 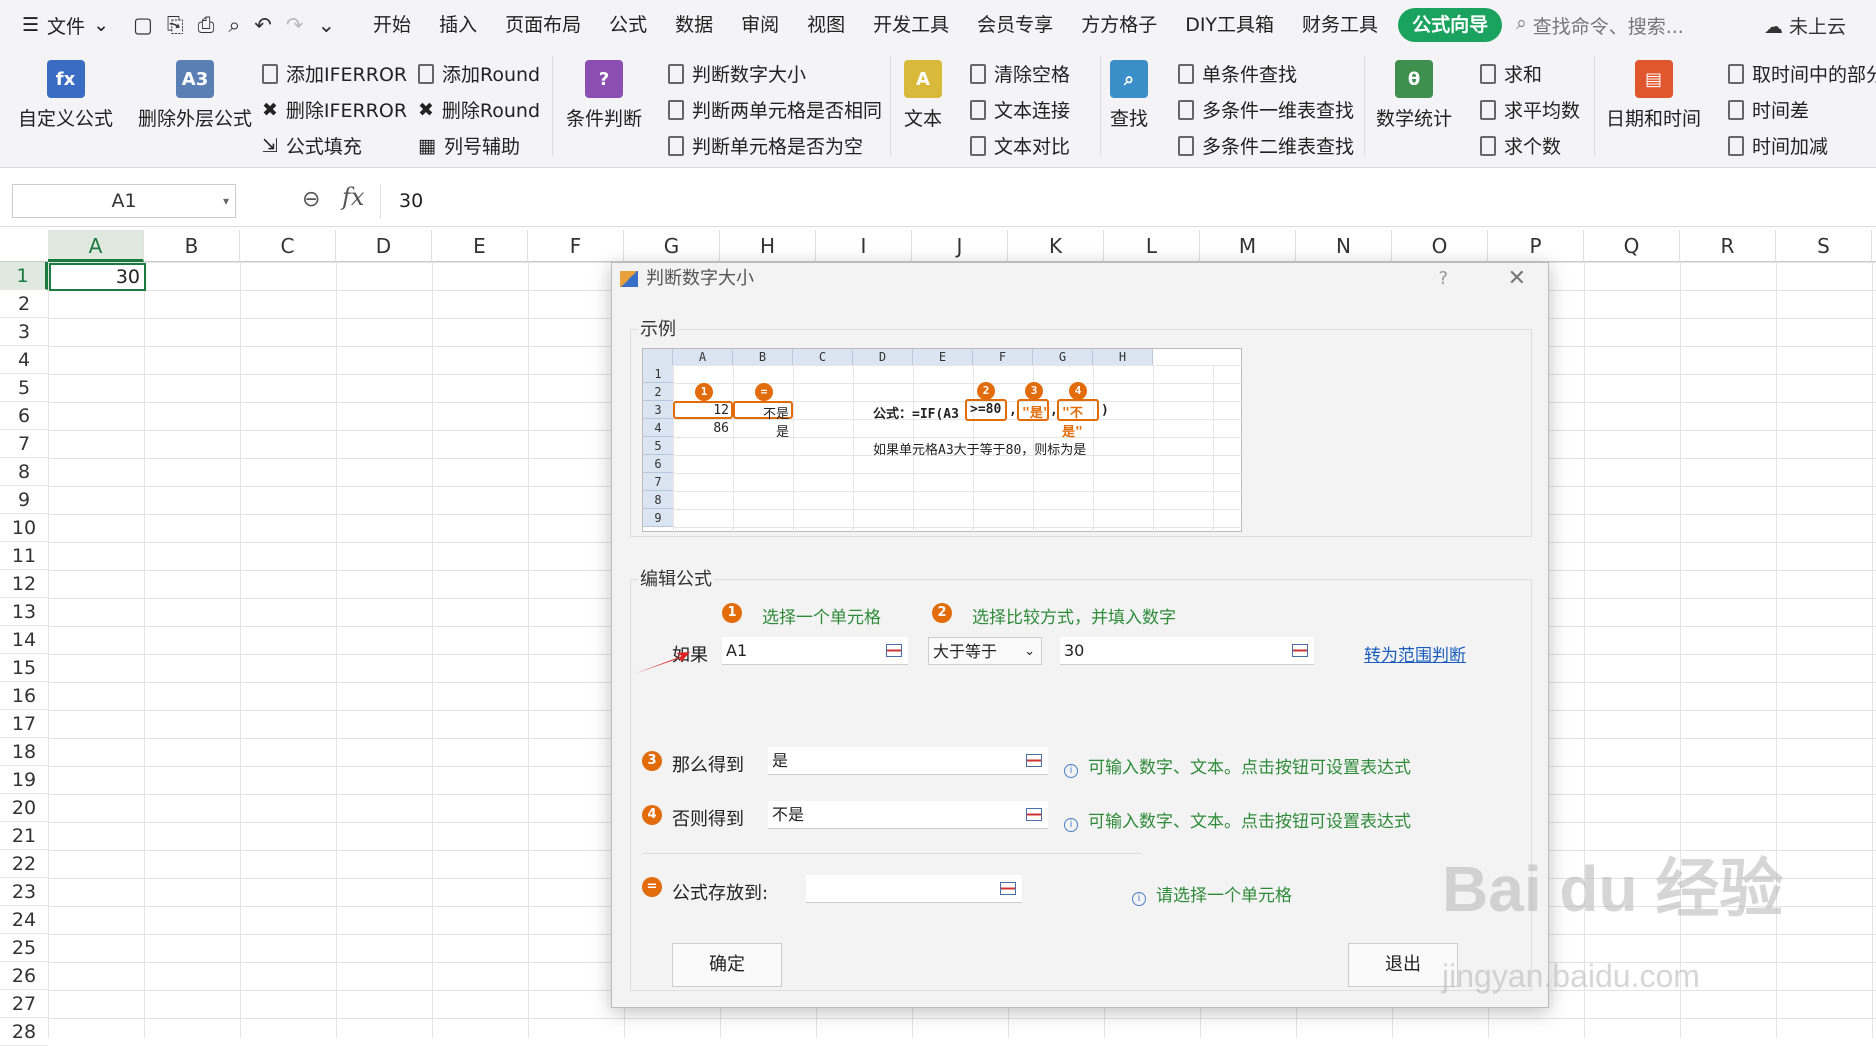 What do you see at coordinates (24, 388) in the screenshot?
I see `row-header: 5` at bounding box center [24, 388].